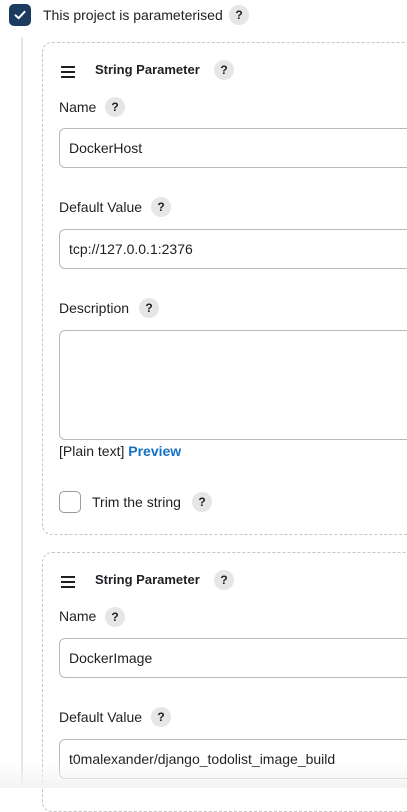  I want to click on description-label: Description, so click(94, 308).